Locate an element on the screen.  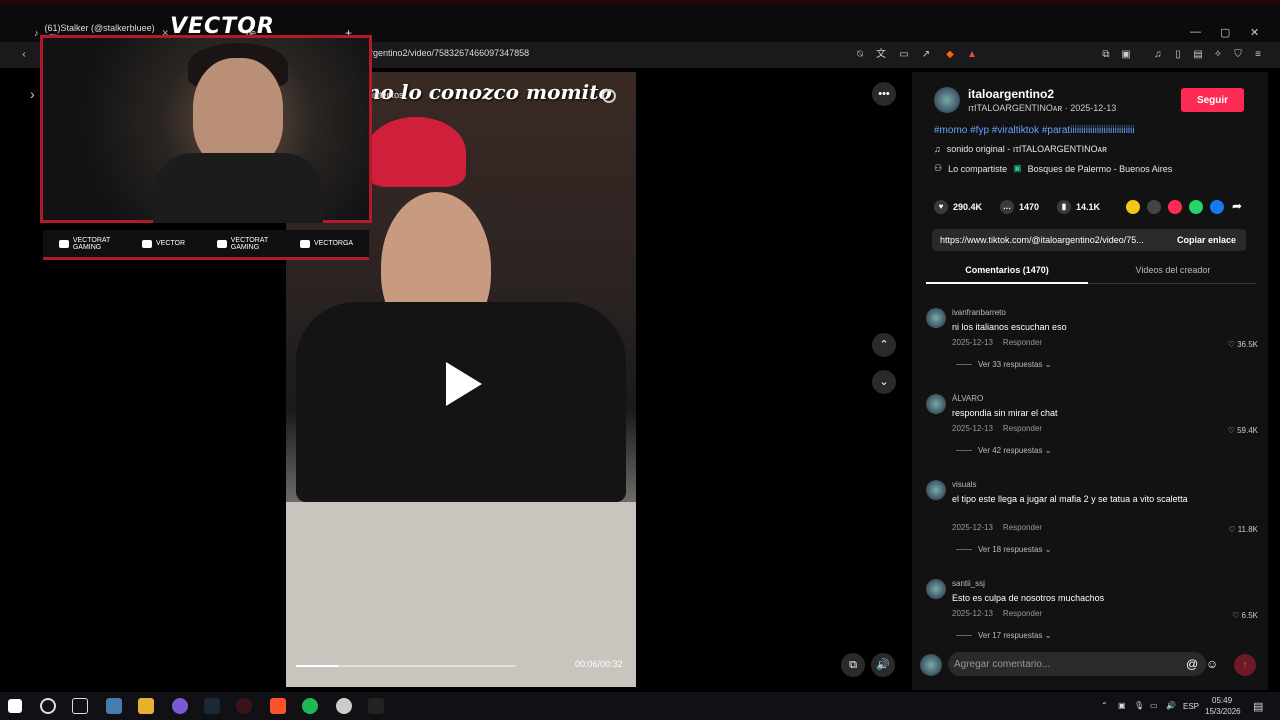
view-replies-button: Ver 42 respuestas ⌄ is located at coordinates (1003, 450).